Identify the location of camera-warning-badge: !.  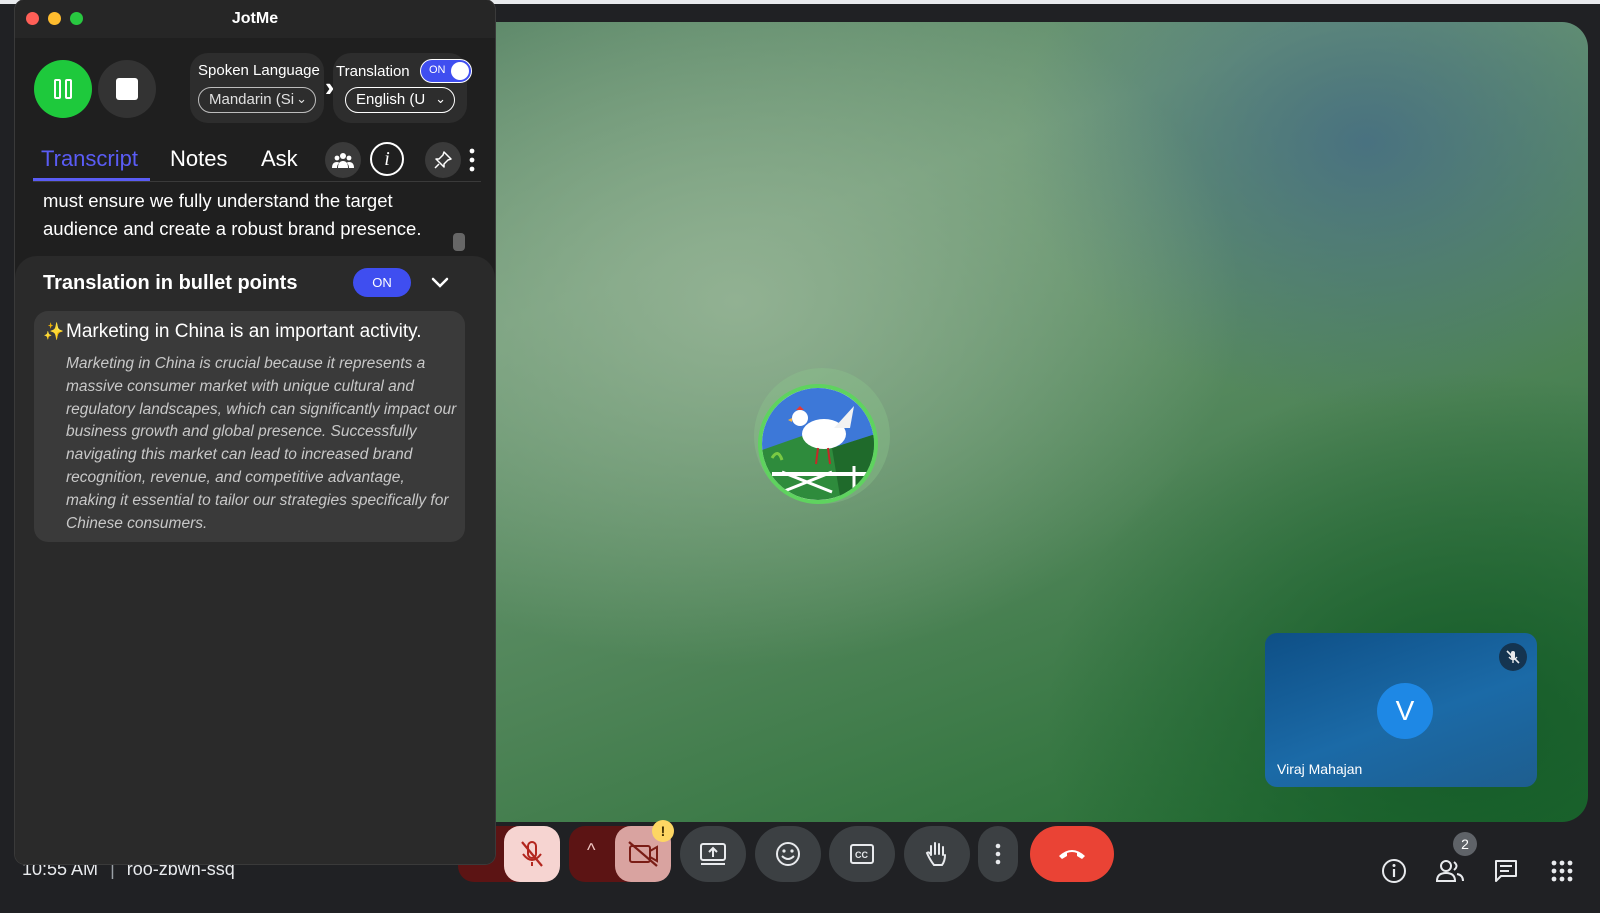
(663, 831).